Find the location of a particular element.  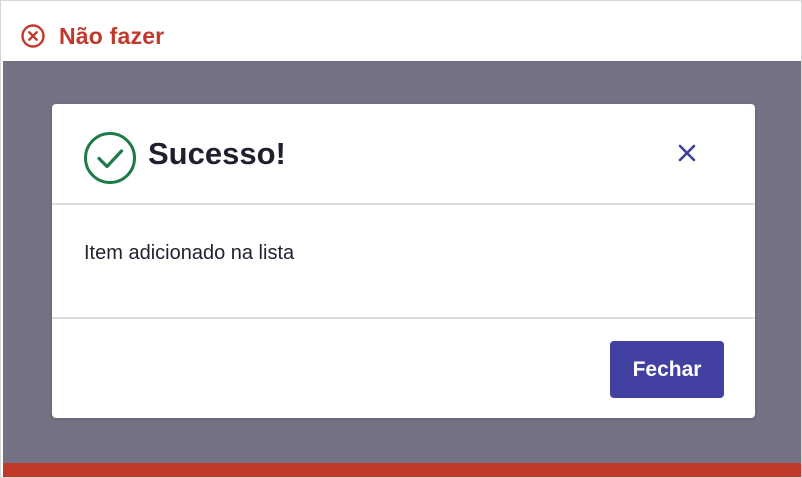

check-circle-icon is located at coordinates (110, 158).